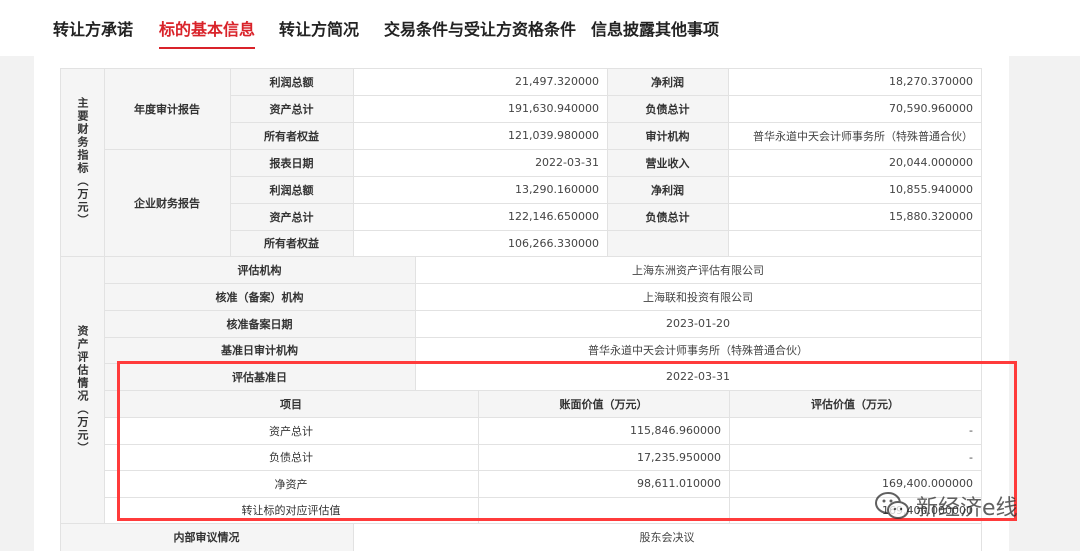 This screenshot has width=1080, height=551. What do you see at coordinates (207, 32) in the screenshot?
I see `tab-basic-info: 标的基本信息` at bounding box center [207, 32].